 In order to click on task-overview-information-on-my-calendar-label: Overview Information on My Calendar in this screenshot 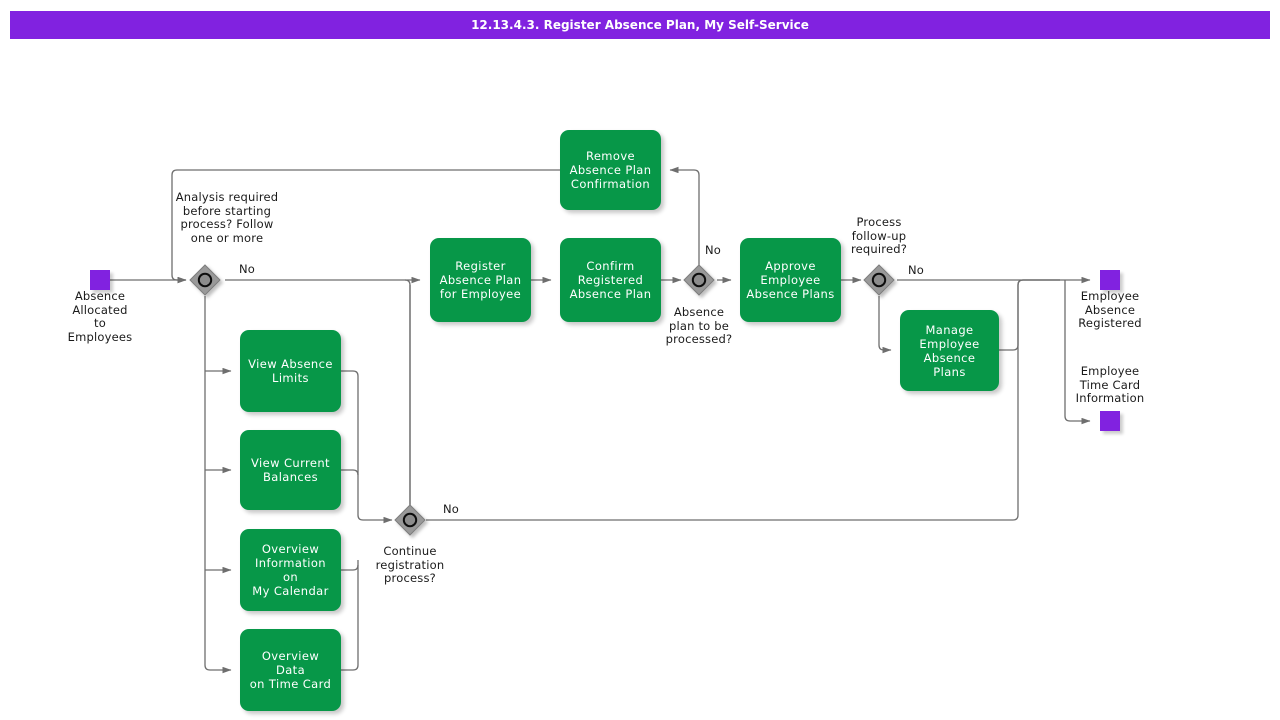, I will do `click(290, 570)`.